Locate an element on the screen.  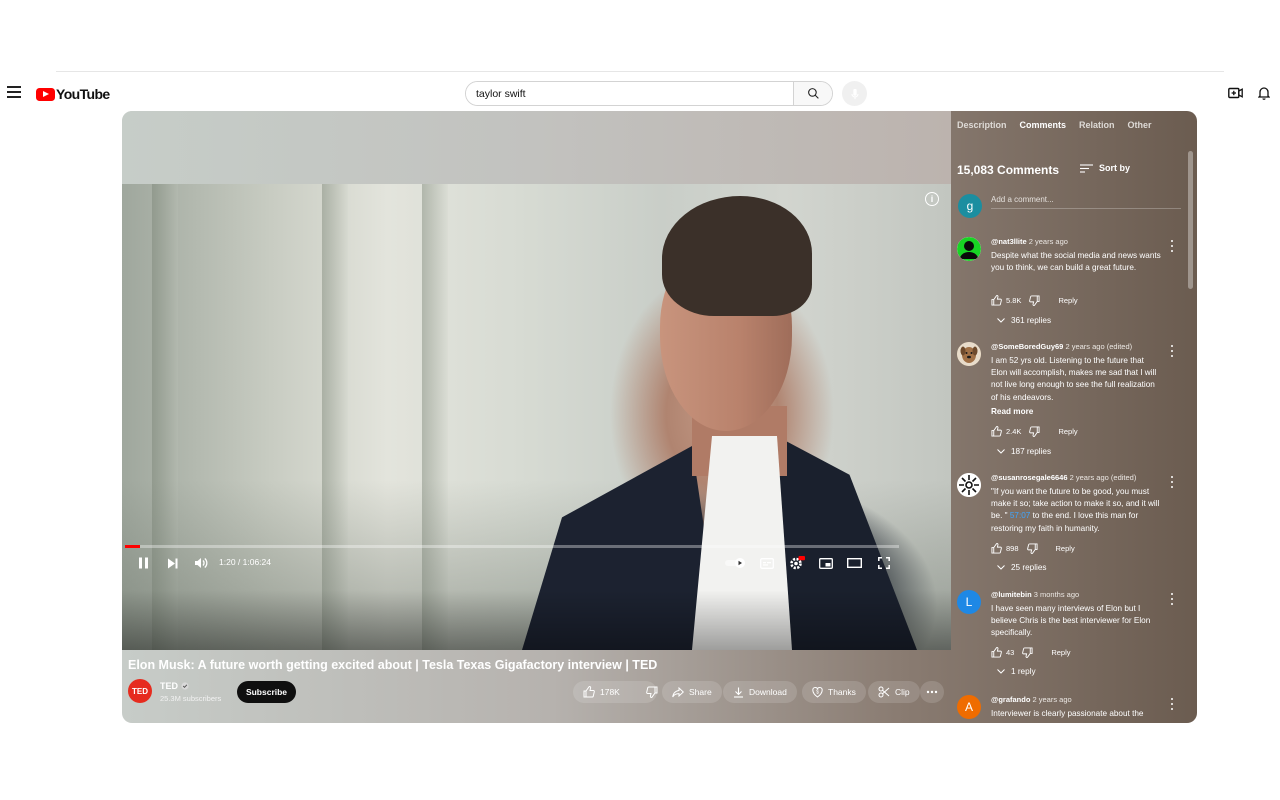
pause-button is located at coordinates (143, 563).